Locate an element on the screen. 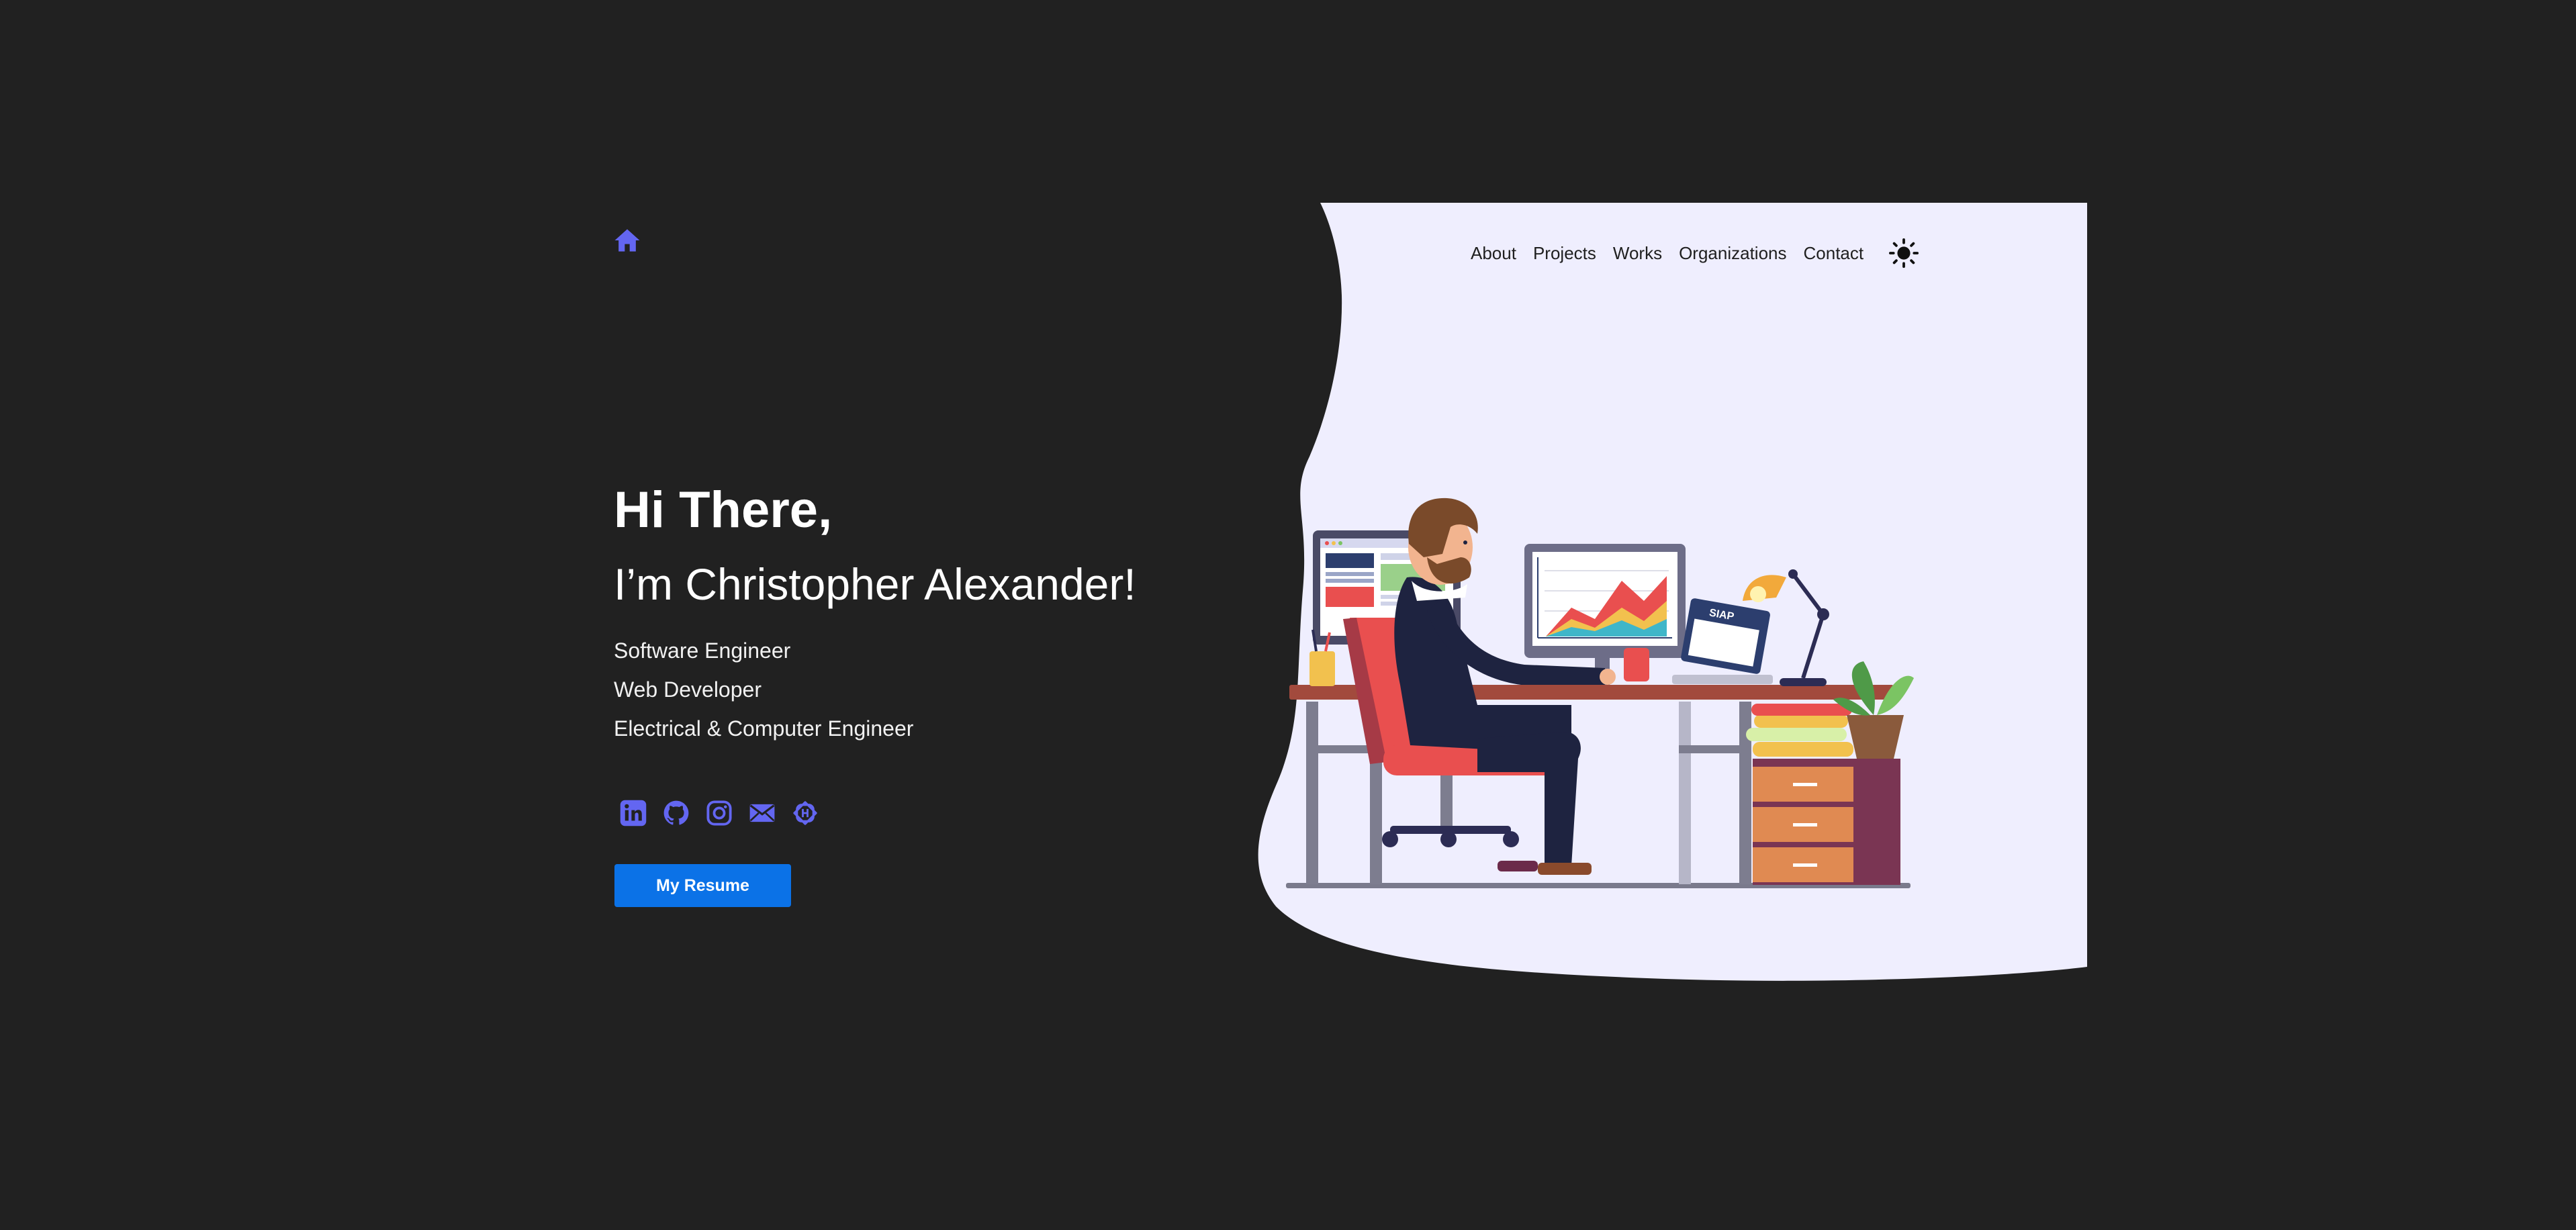  github-icon is located at coordinates (676, 813).